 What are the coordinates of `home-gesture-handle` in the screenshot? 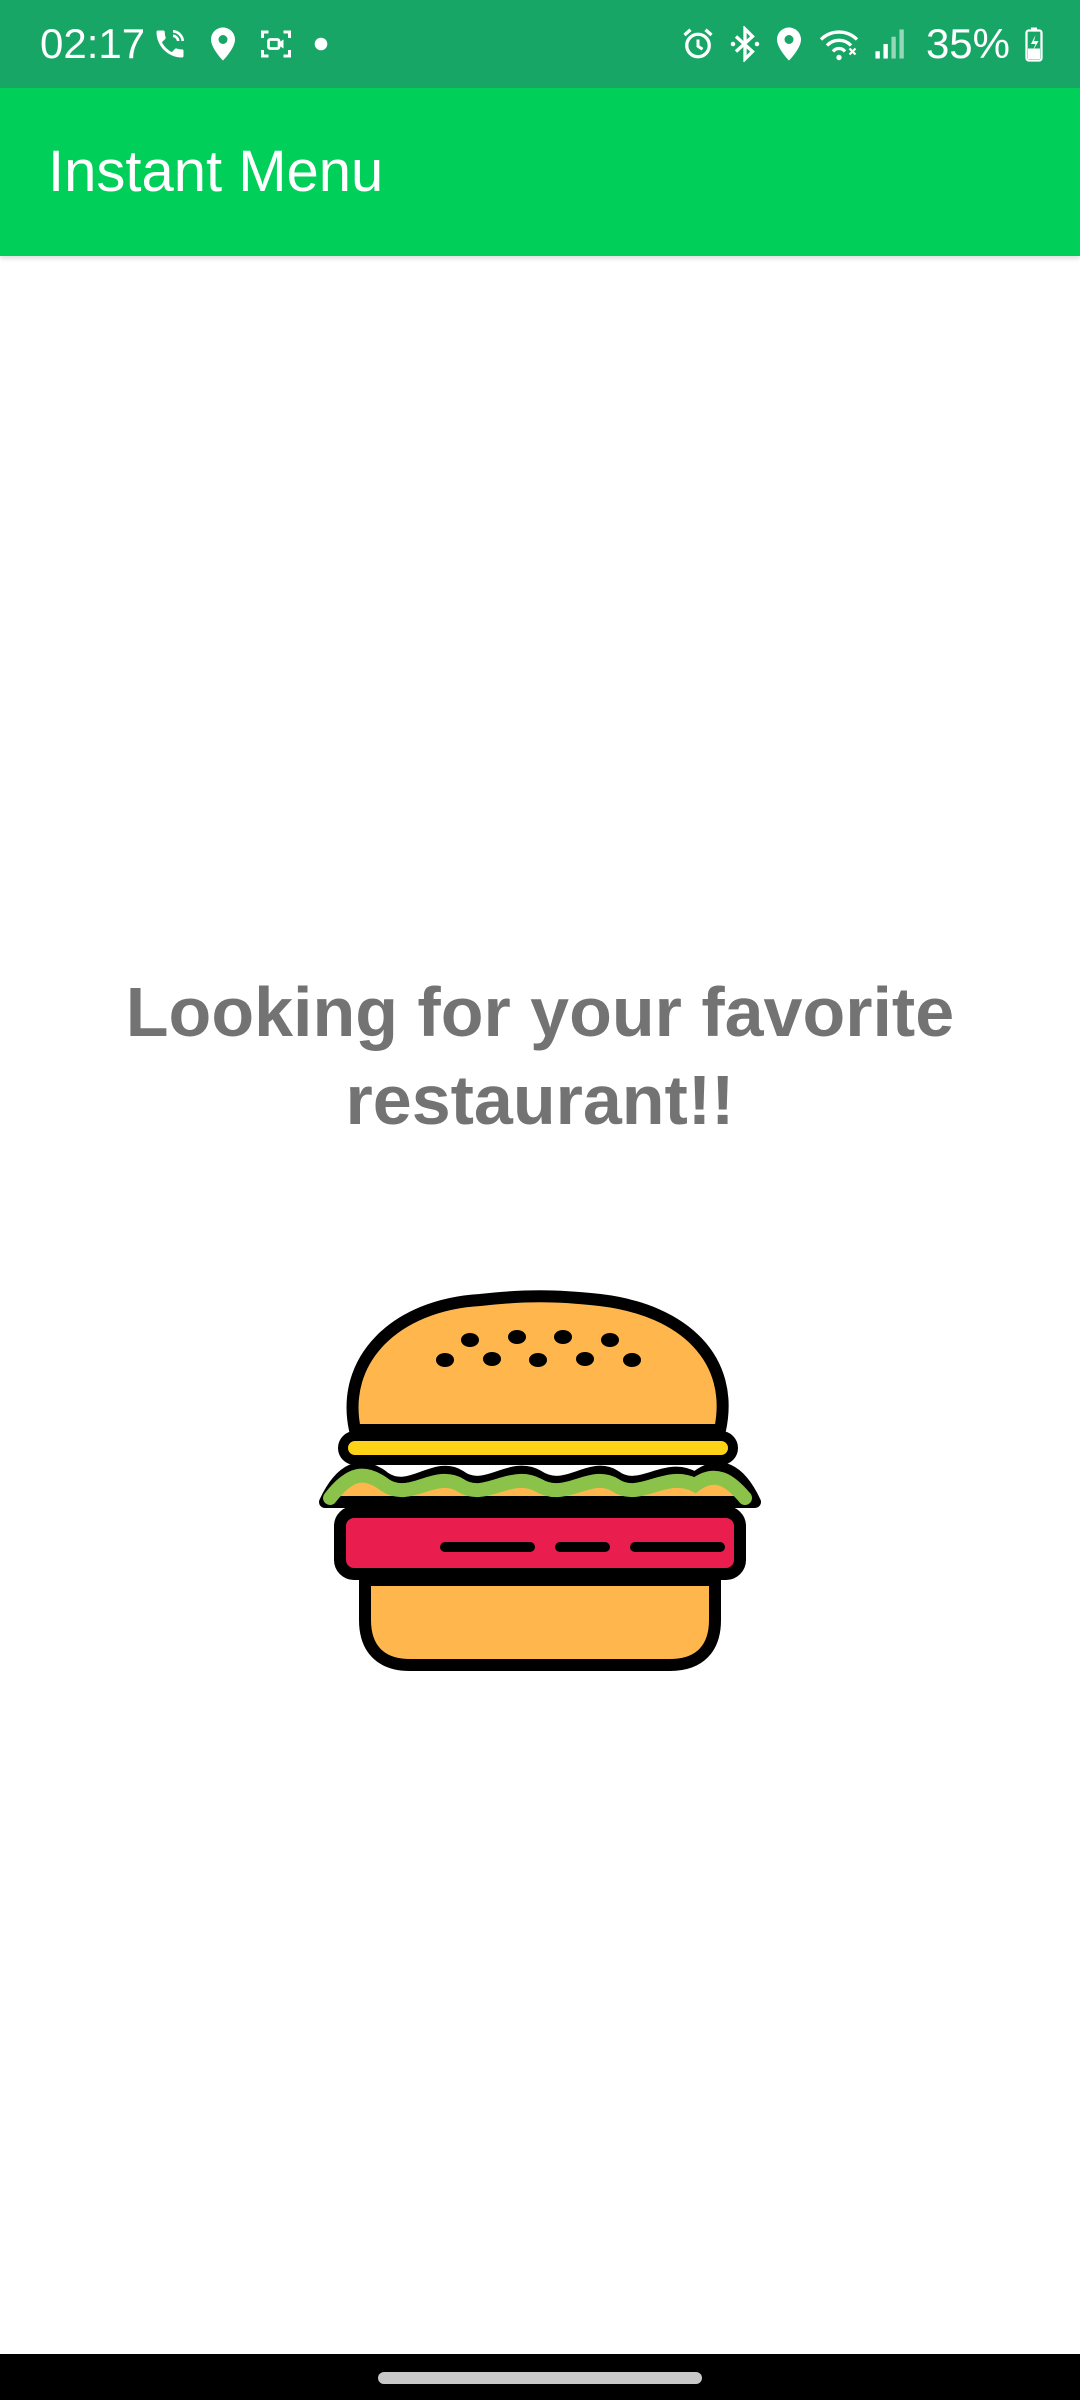 It's located at (540, 2378).